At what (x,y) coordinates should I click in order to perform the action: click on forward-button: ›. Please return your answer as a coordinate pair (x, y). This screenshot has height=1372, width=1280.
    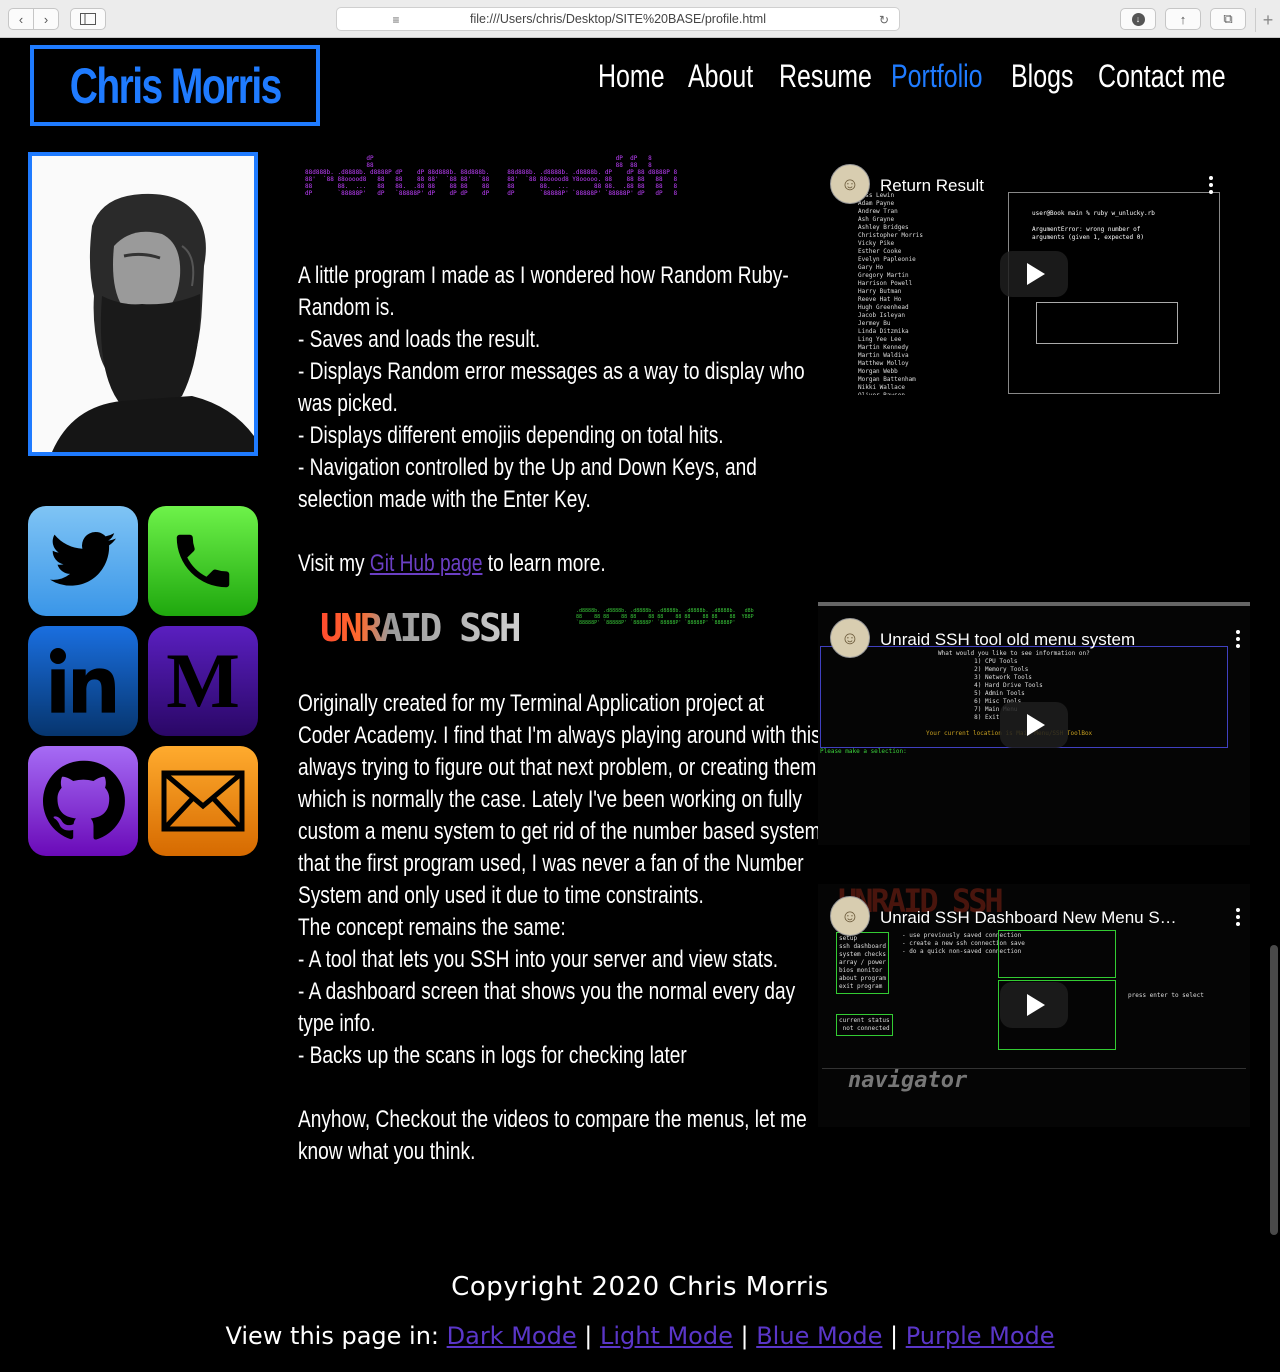
    Looking at the image, I should click on (46, 19).